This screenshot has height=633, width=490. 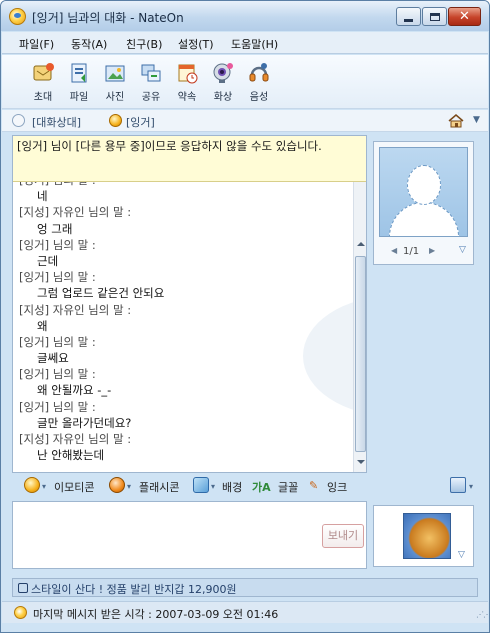 I want to click on voice-label: 음성, so click(x=259, y=97).